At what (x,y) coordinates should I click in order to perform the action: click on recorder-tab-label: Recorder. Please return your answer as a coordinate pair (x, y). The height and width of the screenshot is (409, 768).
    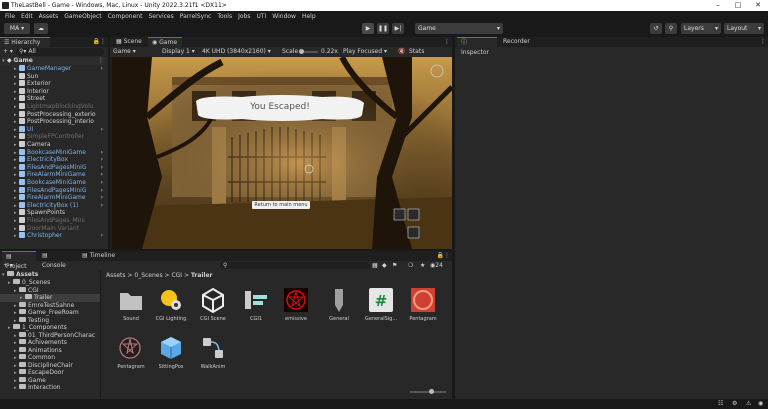
    Looking at the image, I should click on (516, 41).